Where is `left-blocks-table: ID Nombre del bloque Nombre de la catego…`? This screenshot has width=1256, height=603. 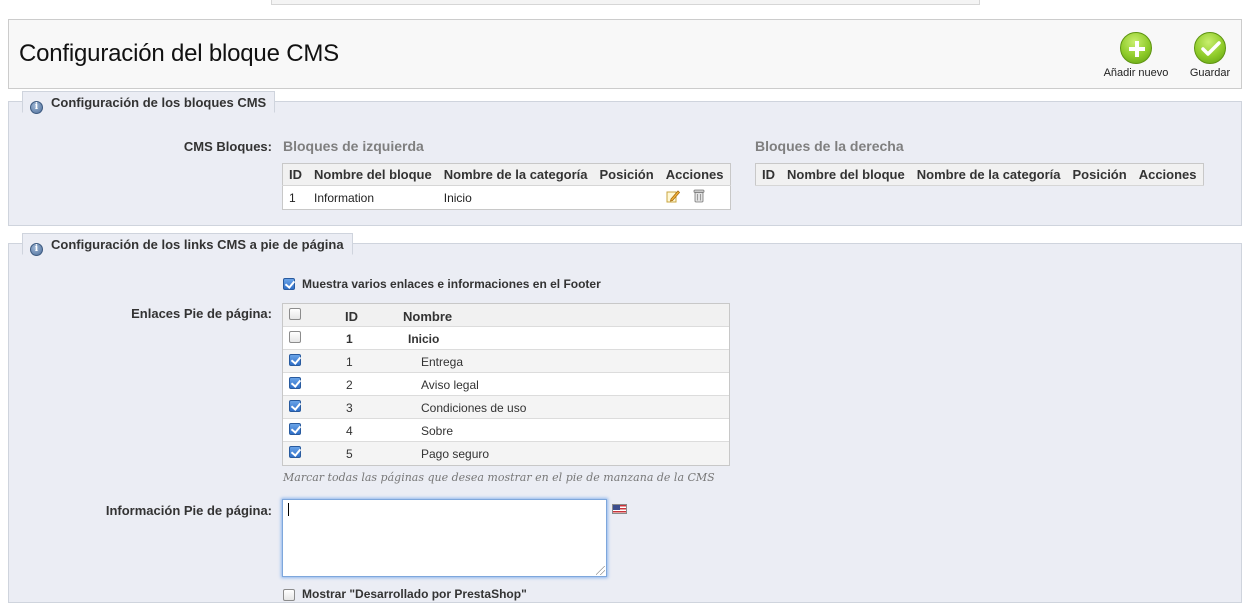
left-blocks-table: ID Nombre del bloque Nombre de la catego… is located at coordinates (506, 186).